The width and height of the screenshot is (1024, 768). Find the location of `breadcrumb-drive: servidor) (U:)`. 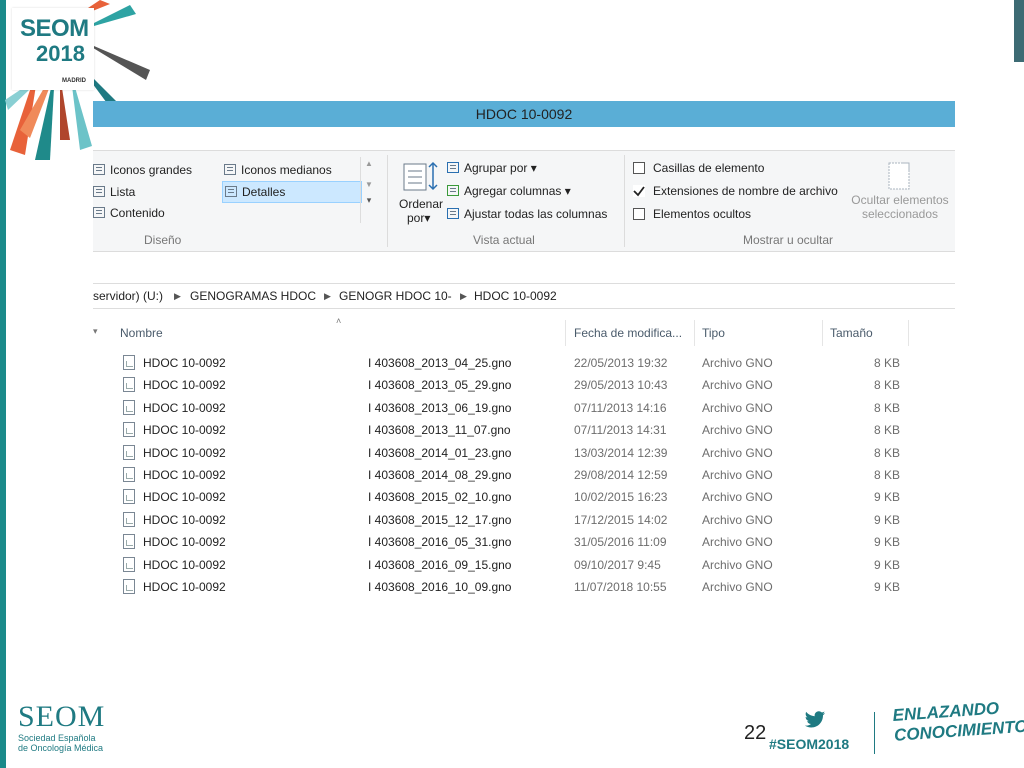

breadcrumb-drive: servidor) (U:) is located at coordinates (128, 296).